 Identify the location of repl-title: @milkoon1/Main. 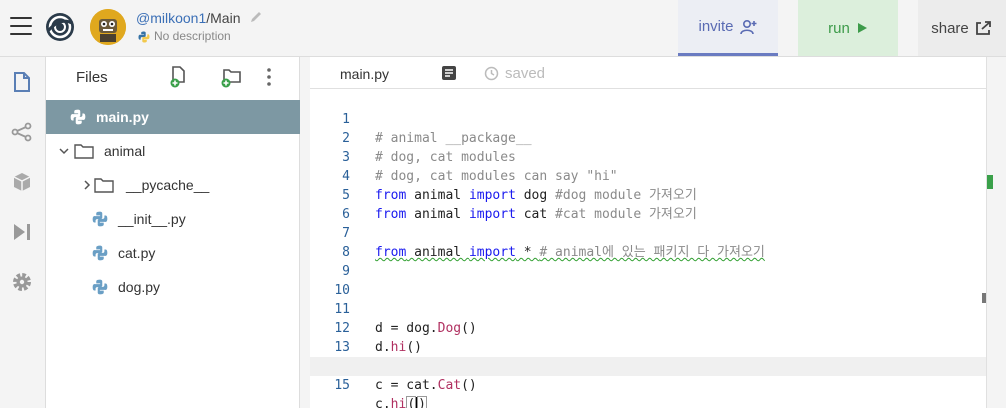
(188, 18).